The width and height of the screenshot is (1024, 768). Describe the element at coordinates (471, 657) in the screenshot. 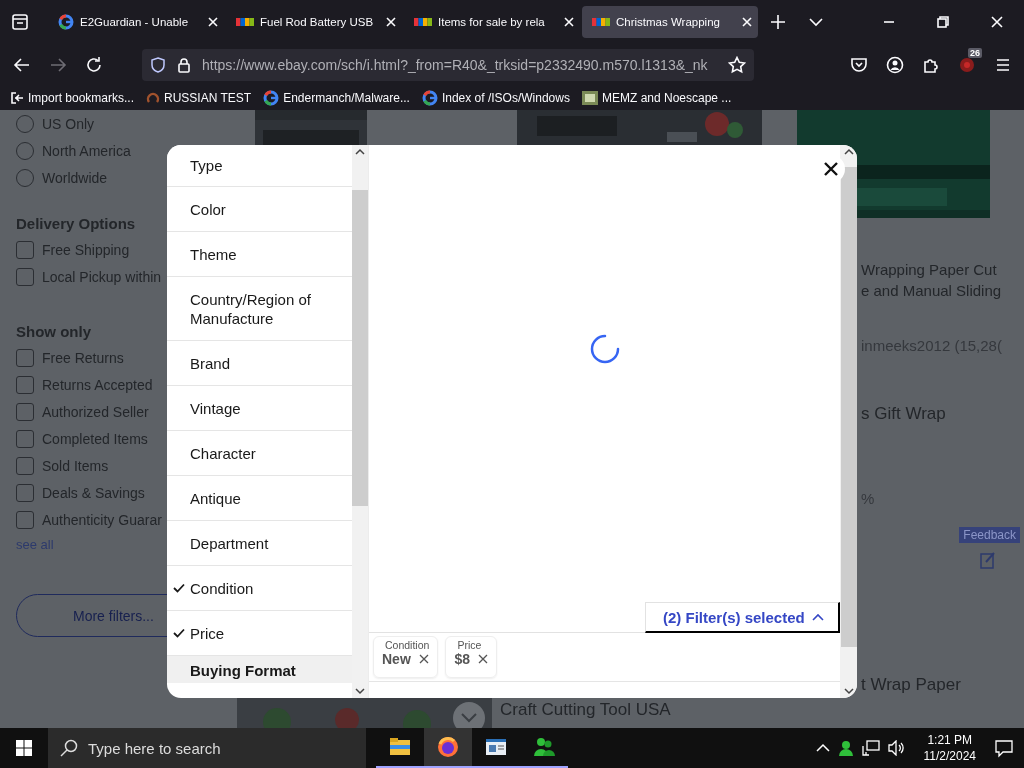

I see `filter-chip: Price $8` at that location.